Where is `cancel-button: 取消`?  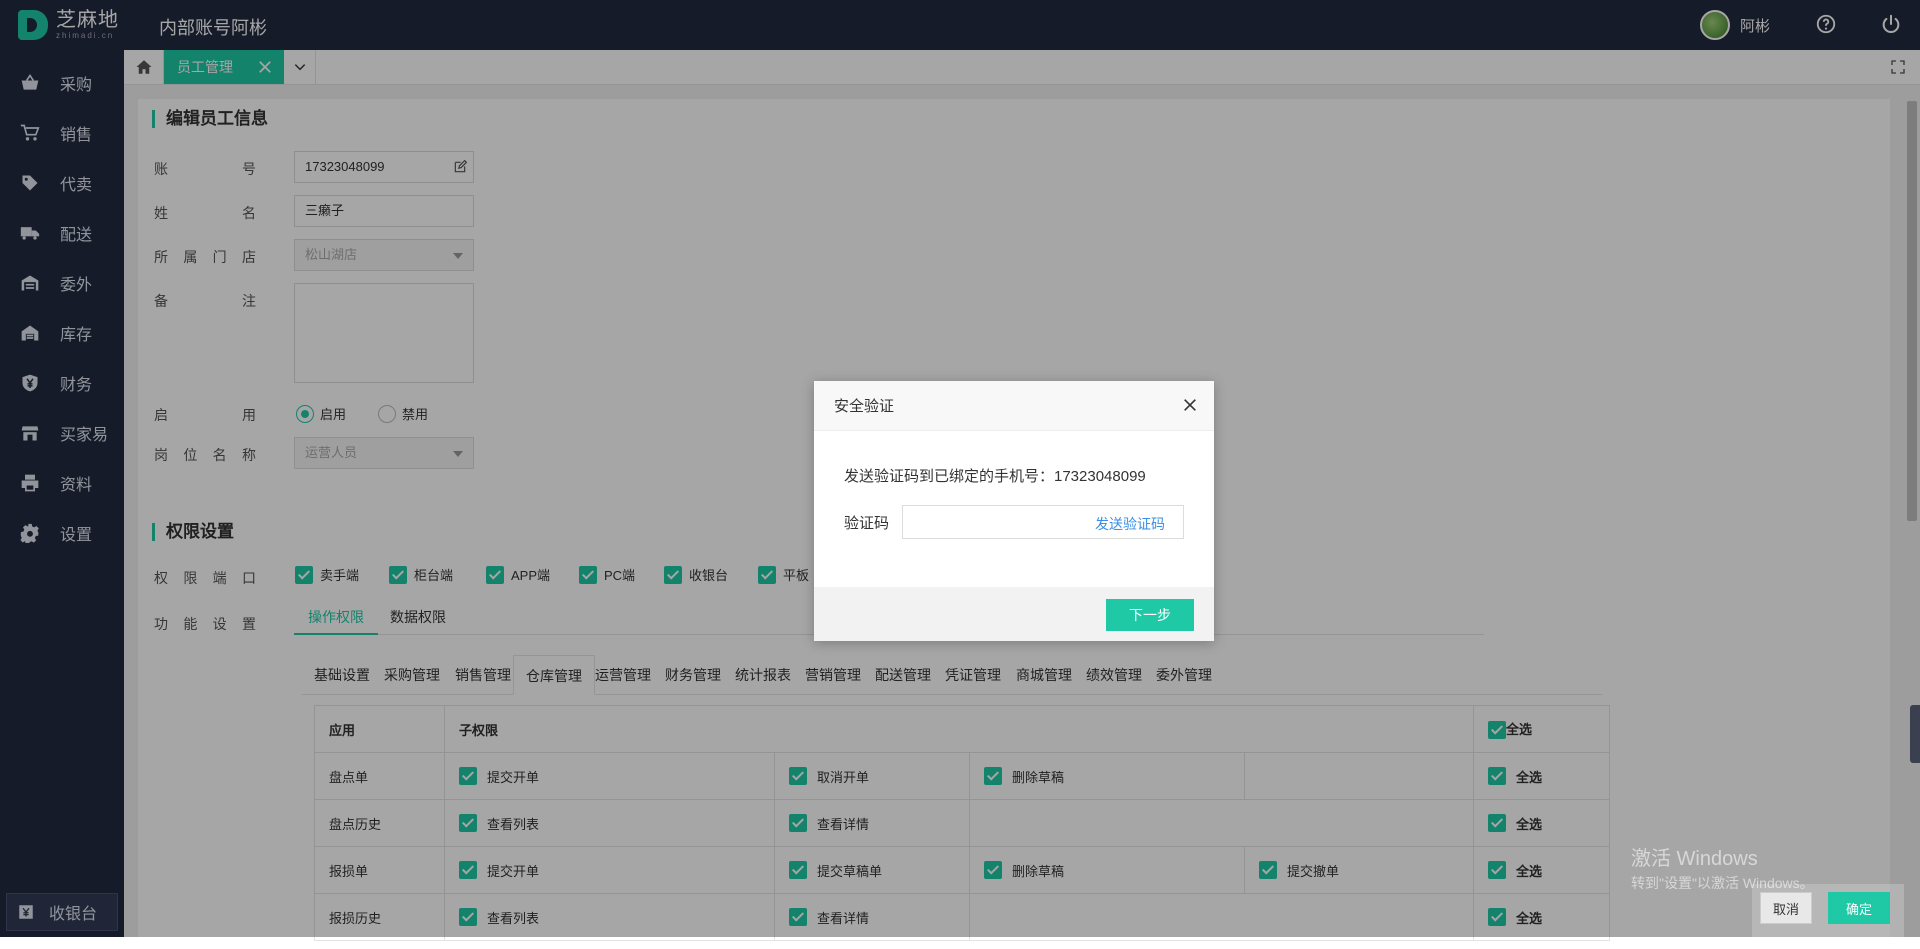 cancel-button: 取消 is located at coordinates (1786, 908).